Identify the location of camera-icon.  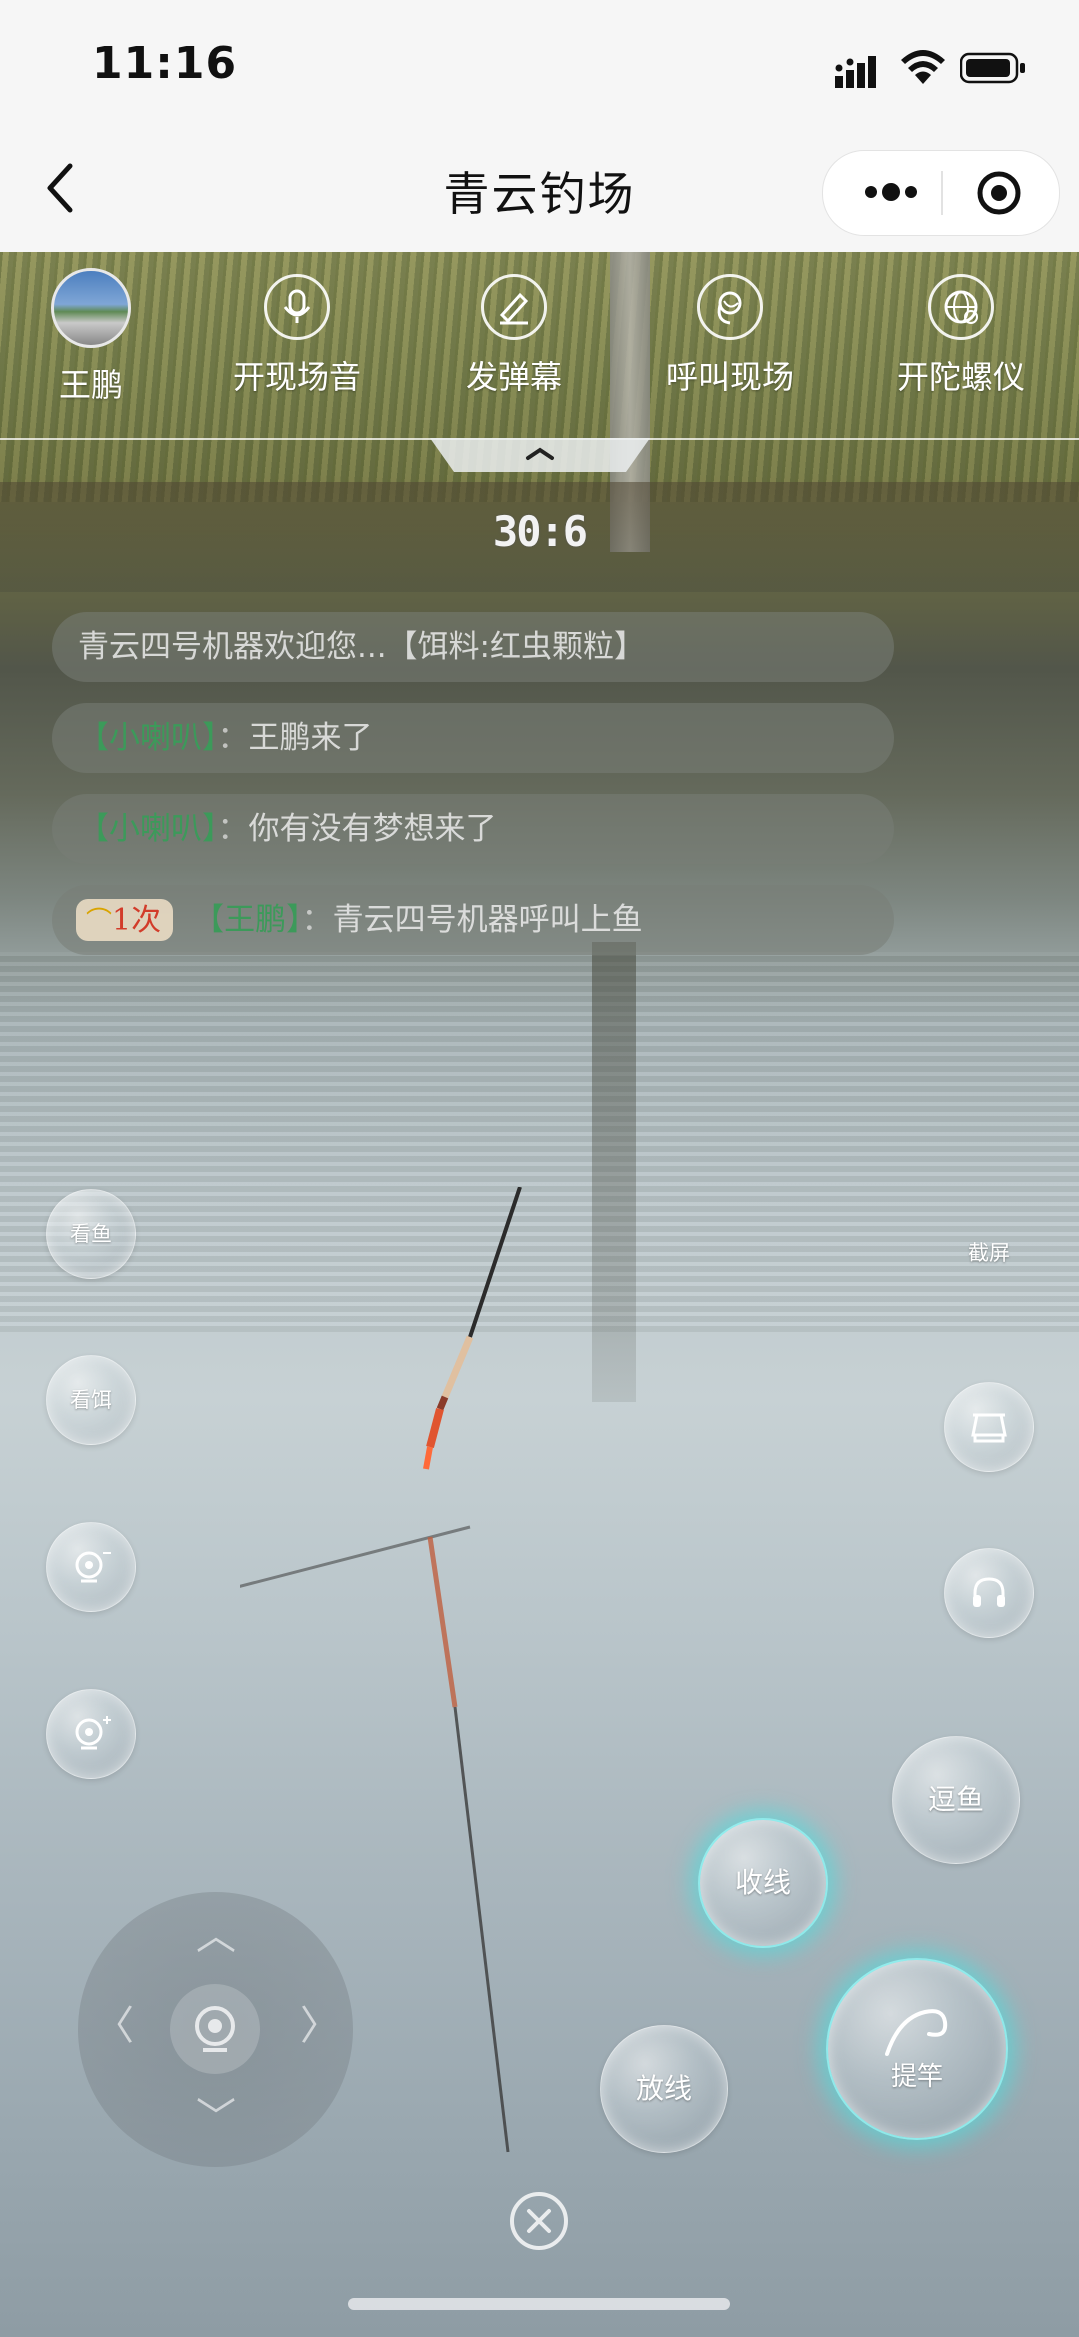
(215, 2029).